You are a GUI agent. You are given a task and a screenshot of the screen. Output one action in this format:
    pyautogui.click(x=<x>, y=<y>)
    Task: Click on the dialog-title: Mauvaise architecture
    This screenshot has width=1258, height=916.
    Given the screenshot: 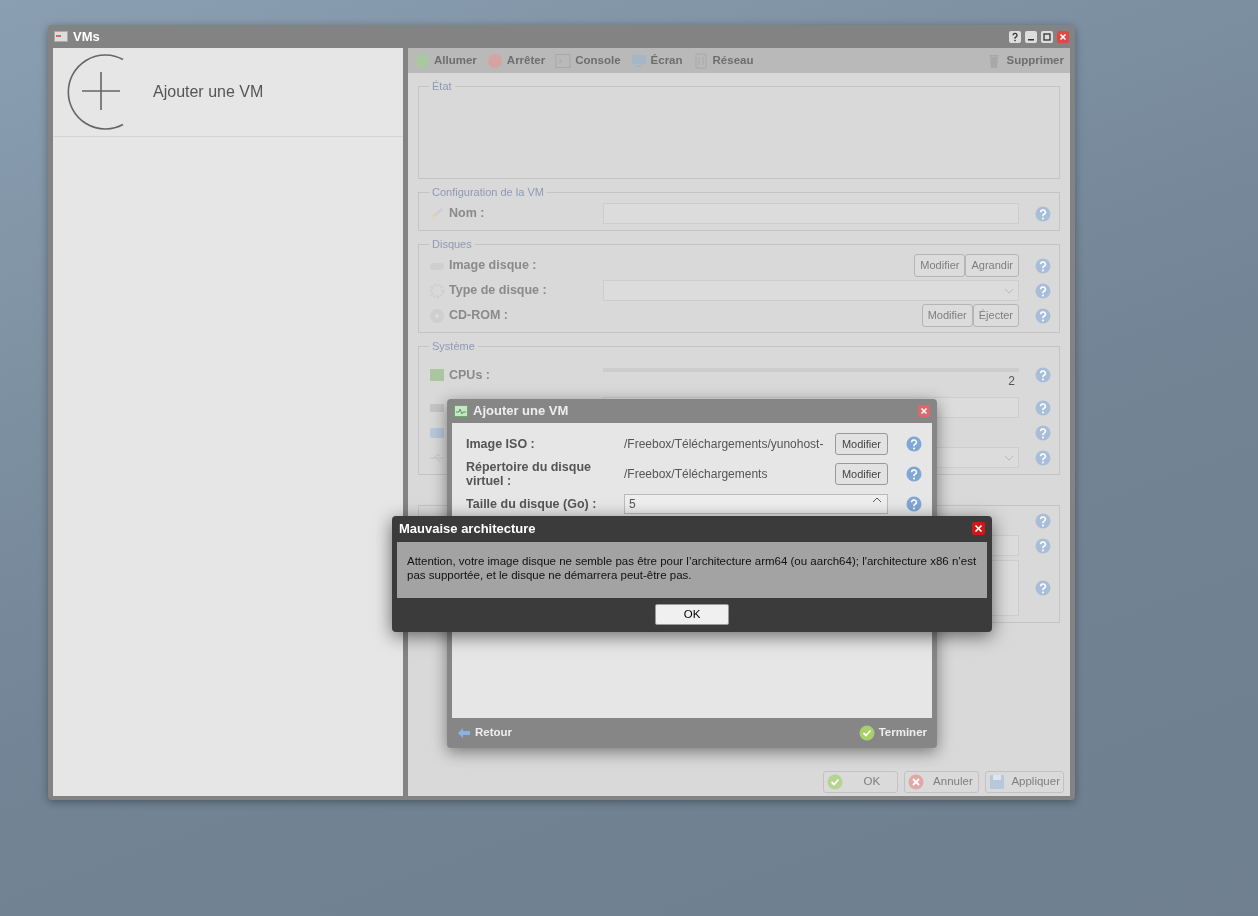 What is the action you would take?
    pyautogui.click(x=467, y=528)
    